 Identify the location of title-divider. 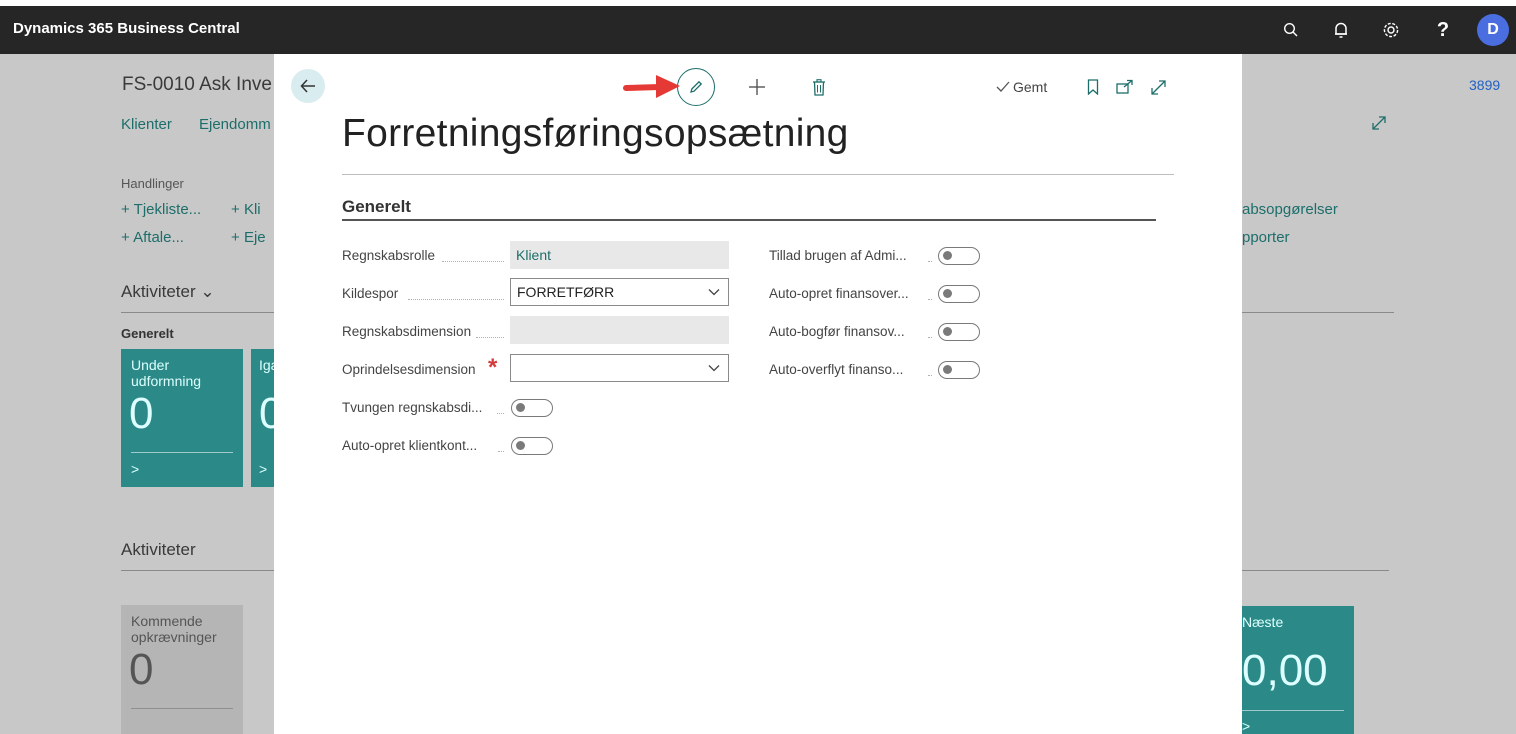
(758, 174).